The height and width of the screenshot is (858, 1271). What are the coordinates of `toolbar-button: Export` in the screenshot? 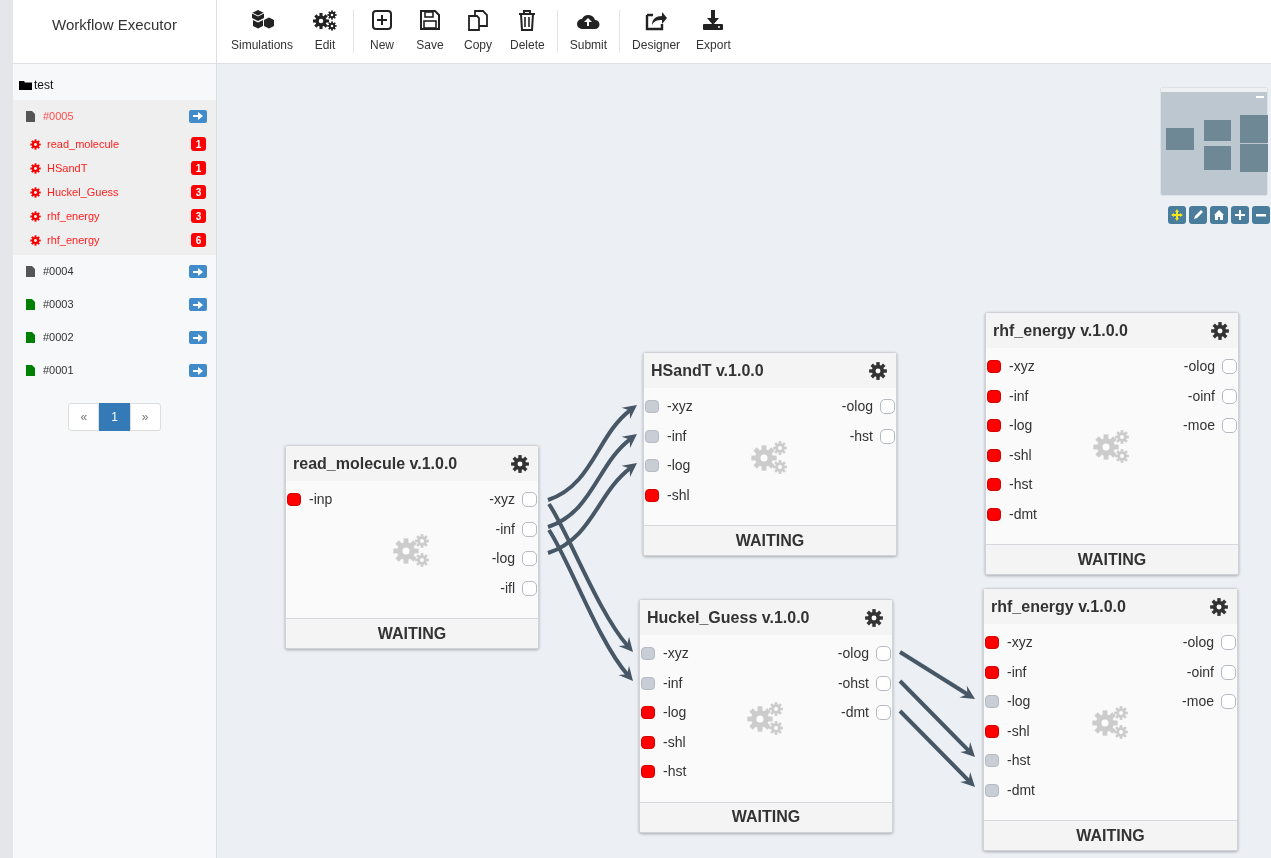 It's located at (713, 31).